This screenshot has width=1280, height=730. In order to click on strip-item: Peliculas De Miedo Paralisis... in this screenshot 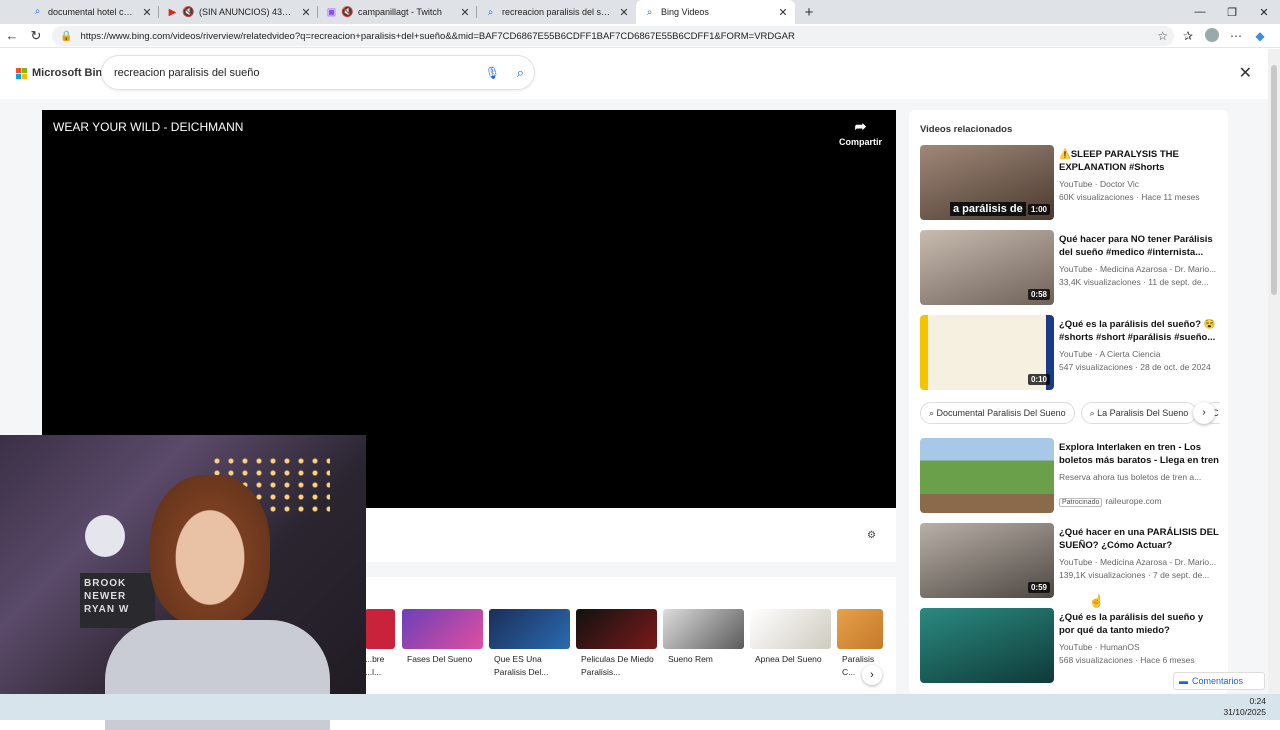, I will do `click(616, 644)`.